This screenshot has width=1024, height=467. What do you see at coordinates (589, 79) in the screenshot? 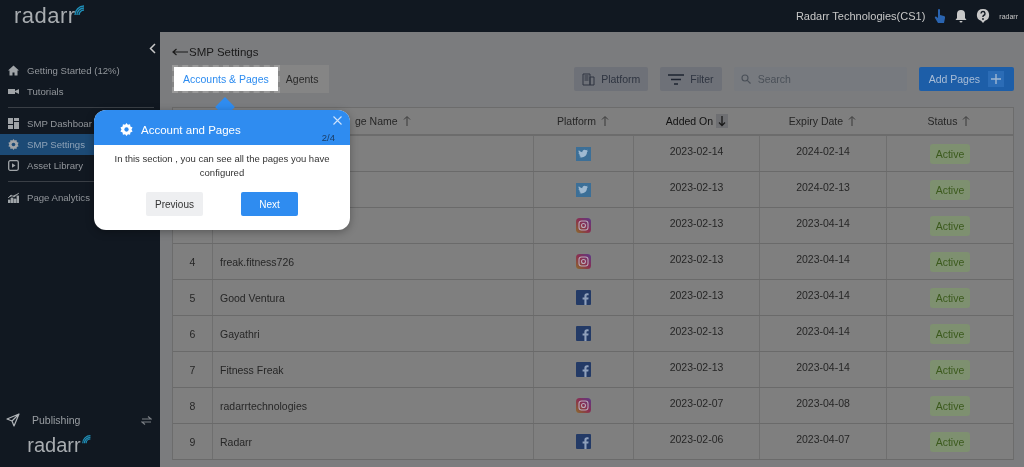
I see `document-icon` at bounding box center [589, 79].